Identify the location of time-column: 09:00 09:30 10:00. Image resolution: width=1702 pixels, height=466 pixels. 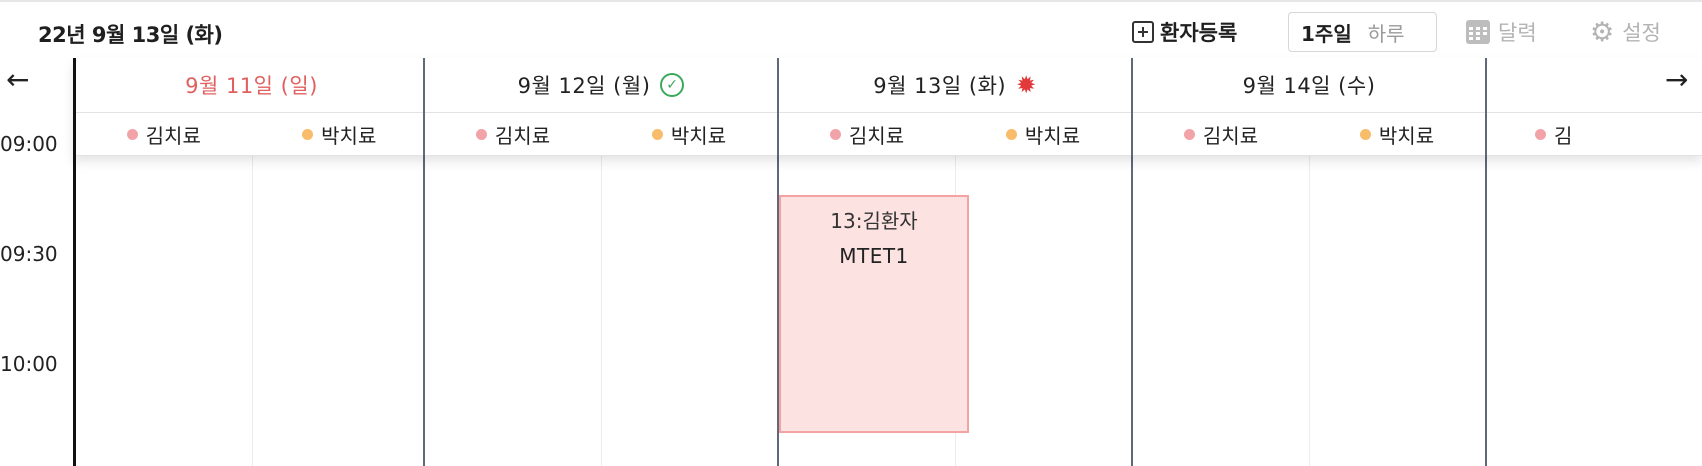
(36, 262).